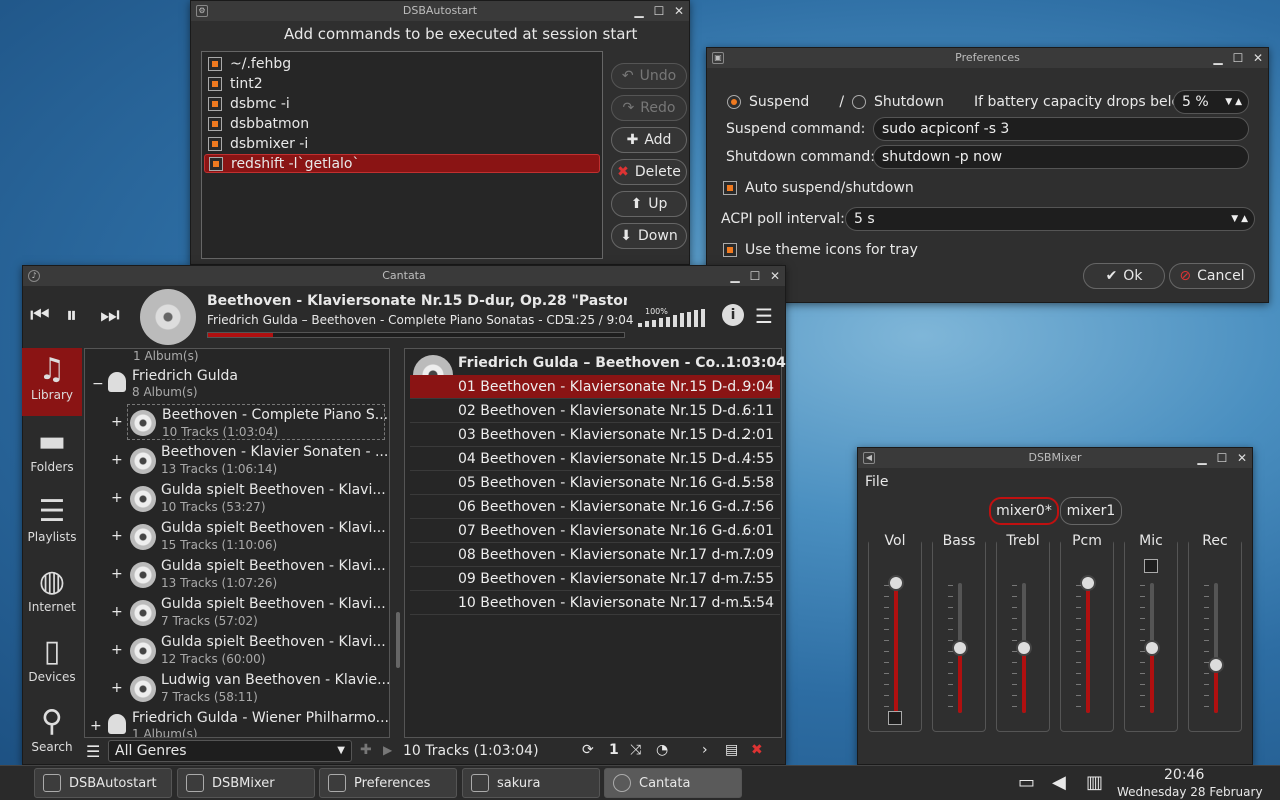 This screenshot has width=1280, height=800. I want to click on up-button: ⬆ Up, so click(649, 204).